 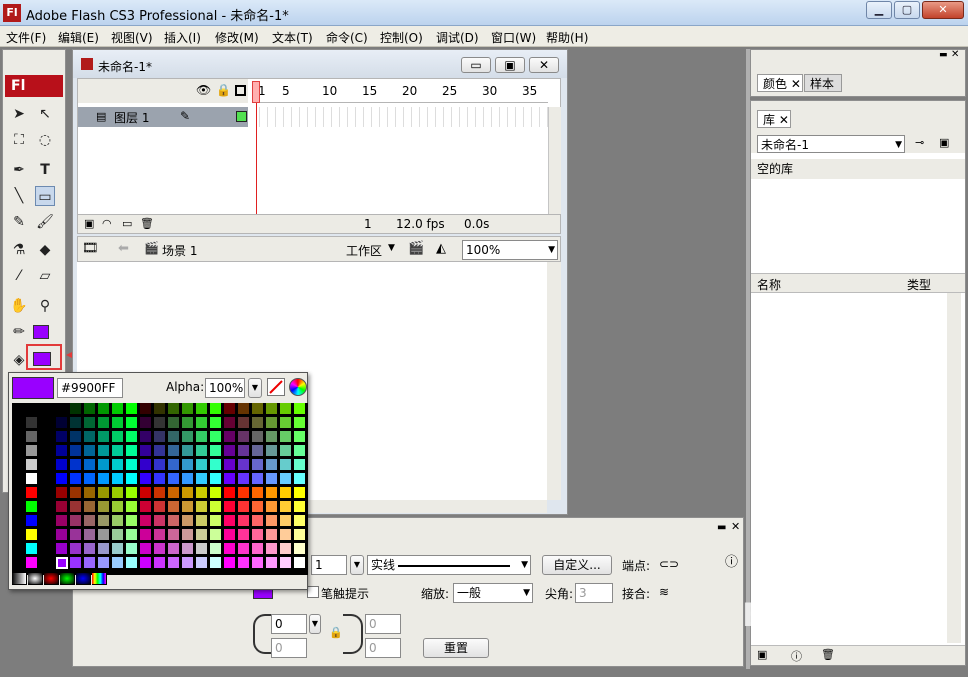 I want to click on tab-library: 库 ✕, so click(x=774, y=119).